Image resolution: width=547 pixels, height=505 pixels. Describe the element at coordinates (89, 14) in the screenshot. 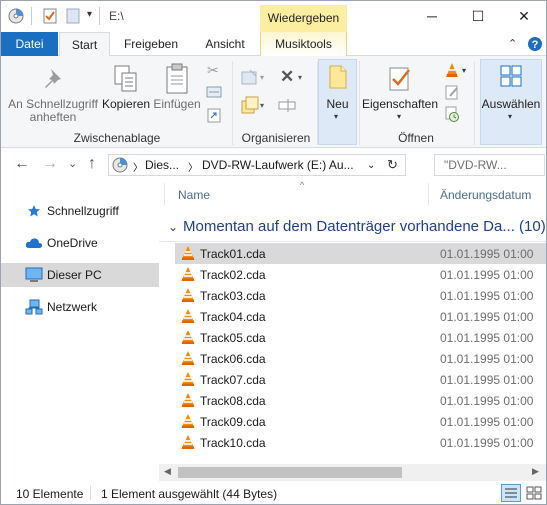

I see `qa-customize-icon: ▾` at that location.